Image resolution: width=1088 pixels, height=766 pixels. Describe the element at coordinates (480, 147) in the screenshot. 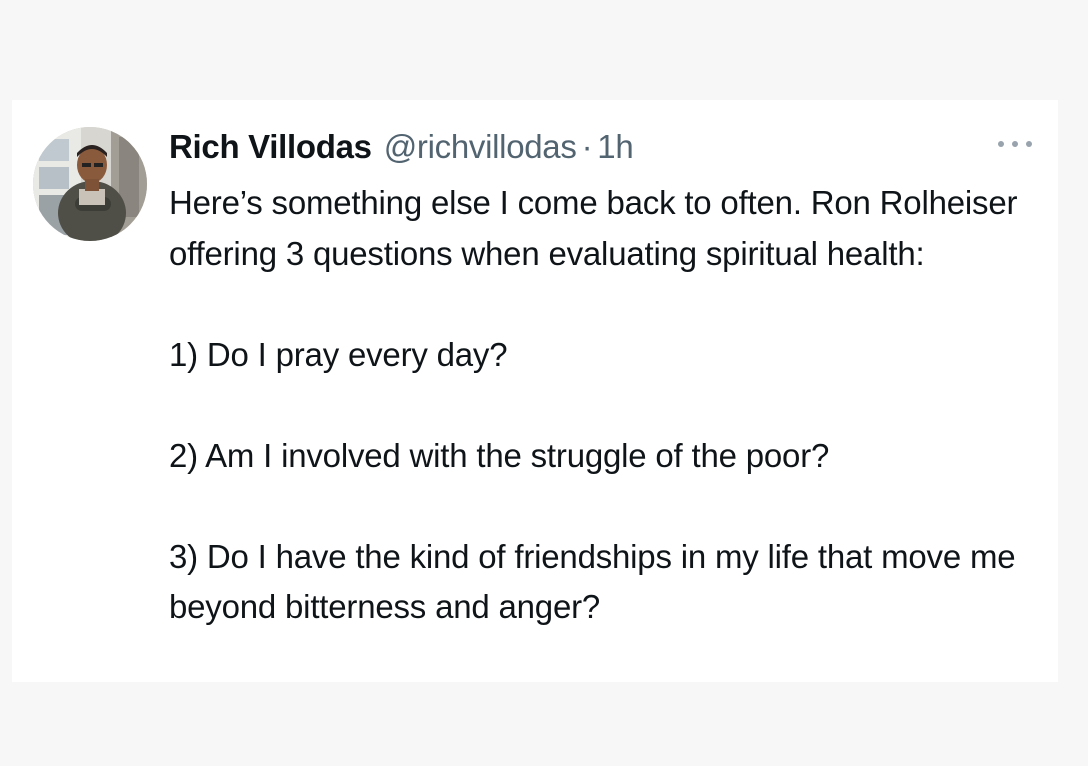

I see `author-handle: @richvillodas` at that location.